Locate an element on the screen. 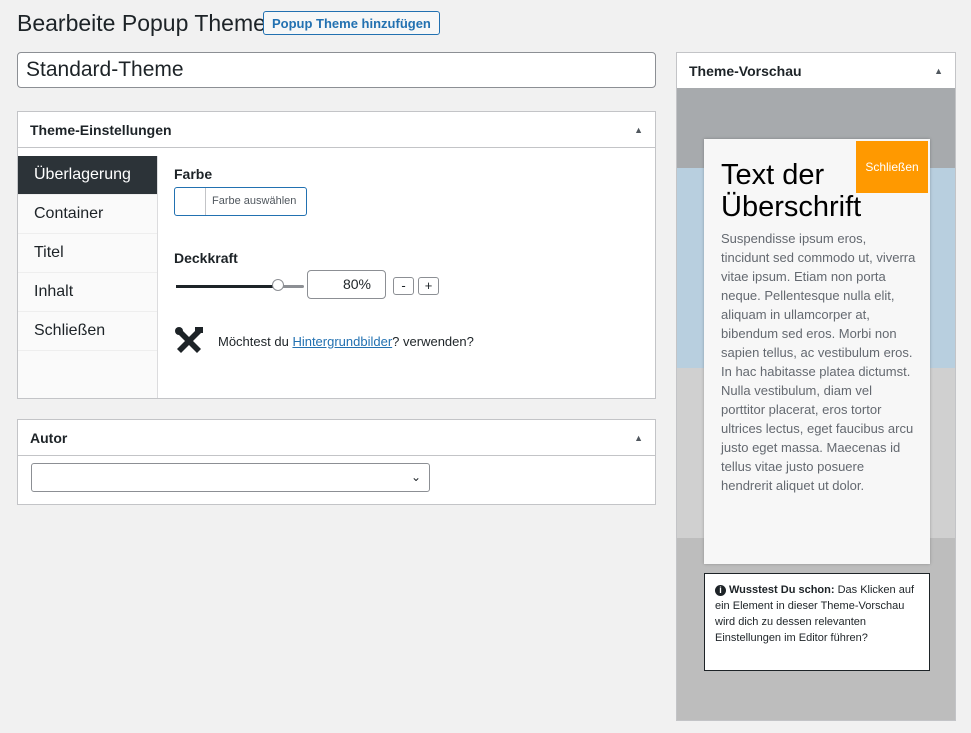  tab-ueberlagerung: Überlagerung is located at coordinates (87, 175).